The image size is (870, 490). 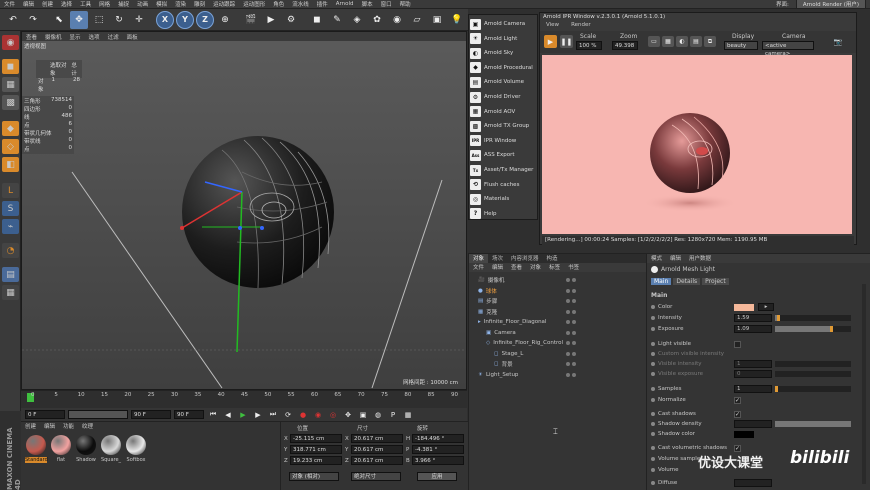 I want to click on ipr-camera-dropdown: <active camera>, so click(x=788, y=49).